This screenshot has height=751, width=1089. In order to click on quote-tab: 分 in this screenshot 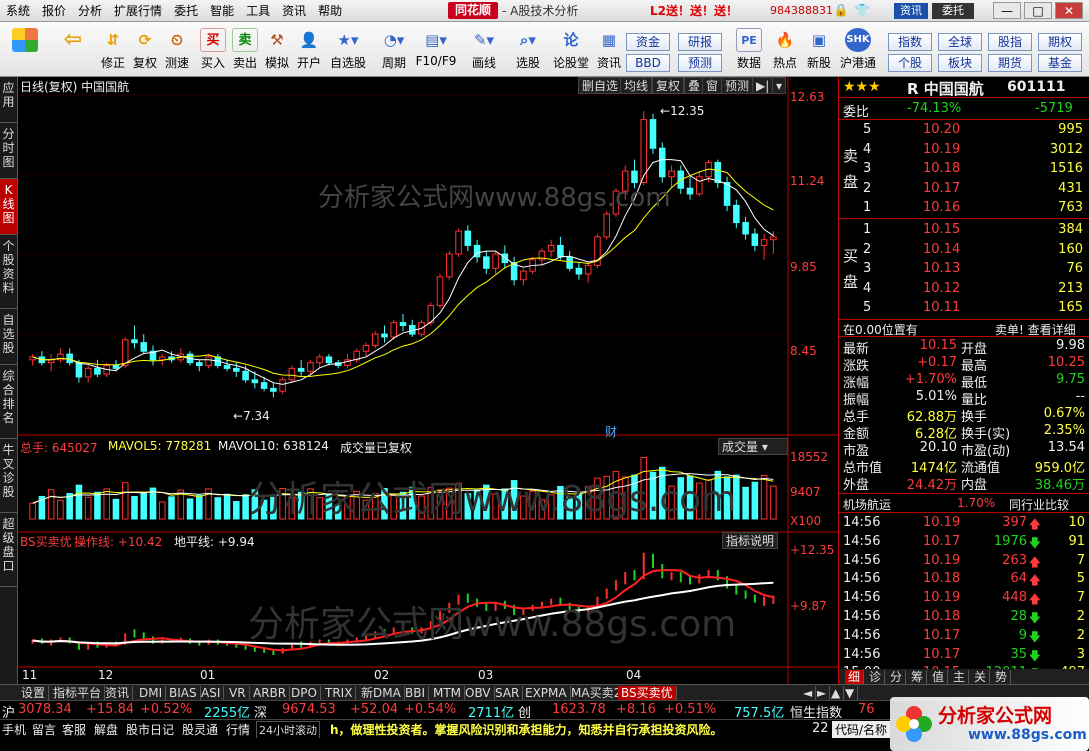, I will do `click(897, 677)`.